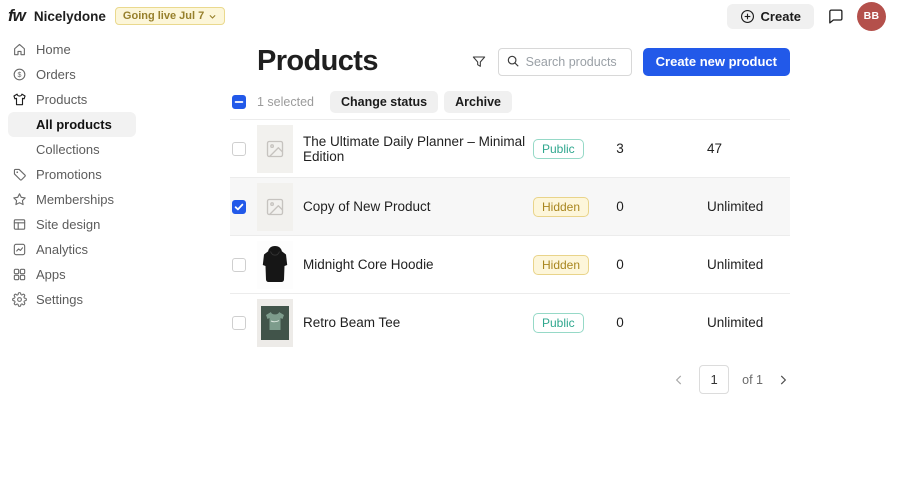  Describe the element at coordinates (51, 274) in the screenshot. I see `sidebar-item-label: Apps` at that location.